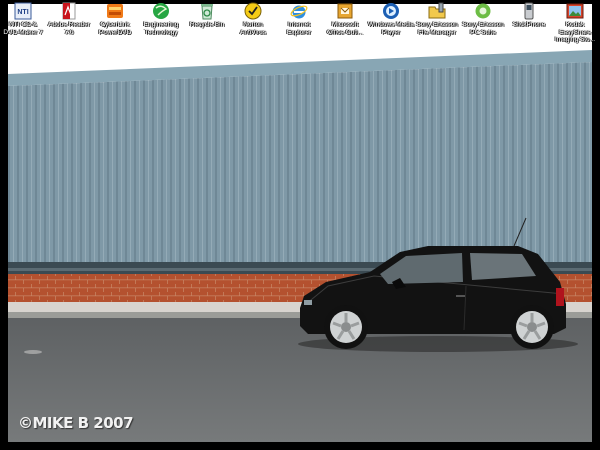 This screenshot has height=450, width=600. I want to click on phone-icon, so click(529, 11).